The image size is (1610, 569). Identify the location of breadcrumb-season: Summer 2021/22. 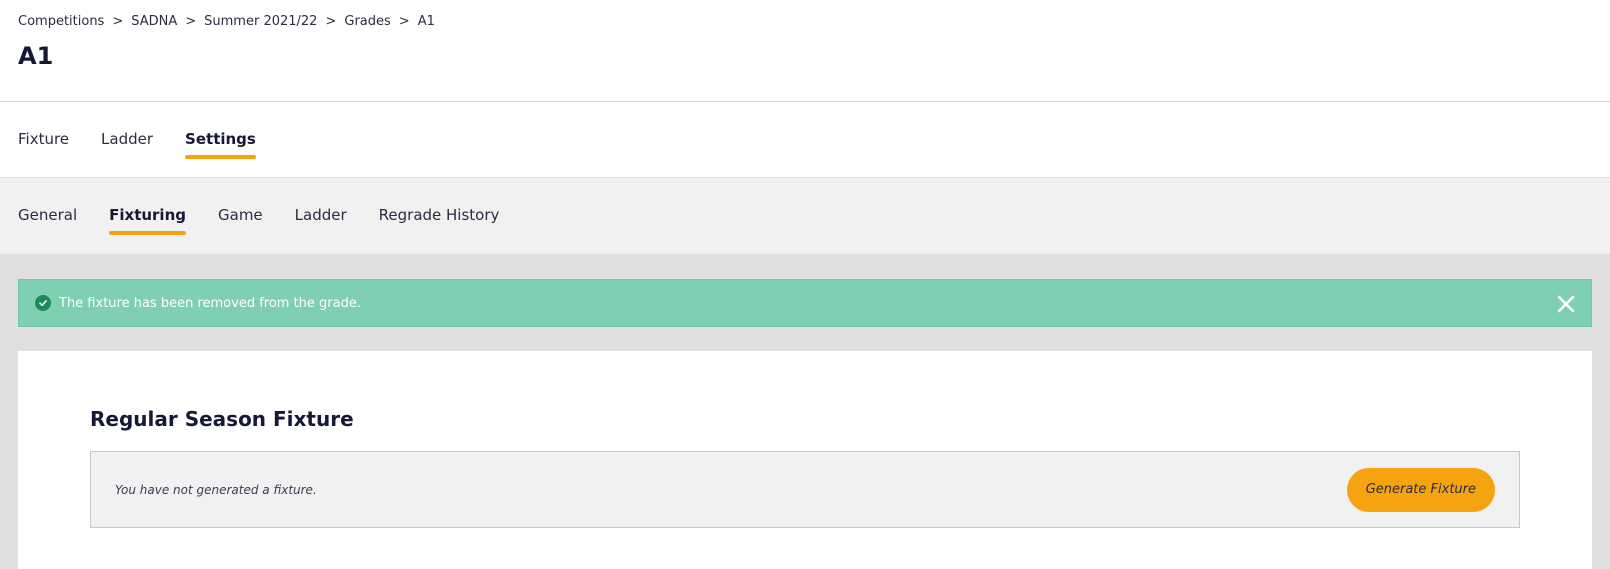
(260, 21).